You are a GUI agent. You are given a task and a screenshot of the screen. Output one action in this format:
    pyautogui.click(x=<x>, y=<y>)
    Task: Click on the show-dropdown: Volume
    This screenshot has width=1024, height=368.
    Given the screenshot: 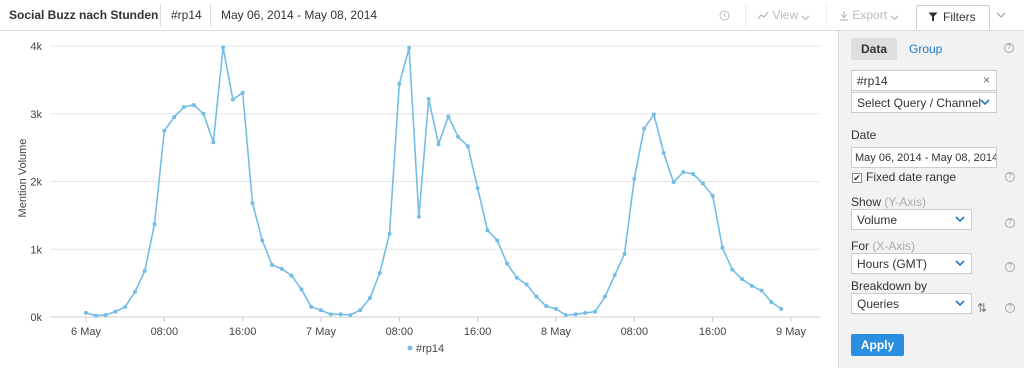 What is the action you would take?
    pyautogui.click(x=911, y=219)
    